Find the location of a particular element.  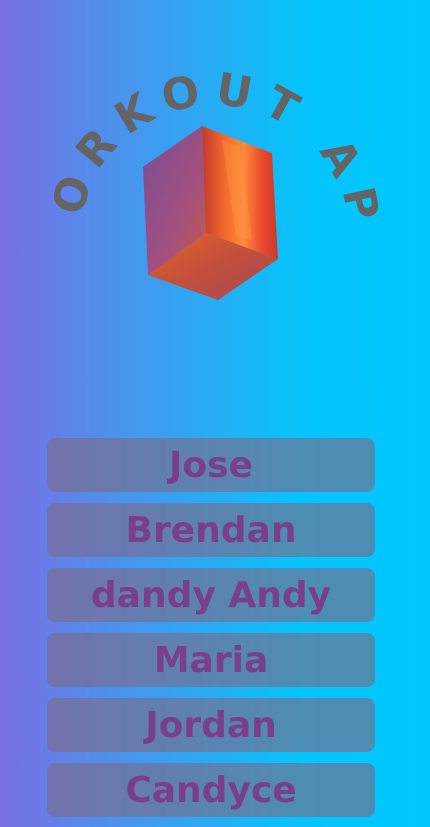

user-name-label: Maria is located at coordinates (211, 660).